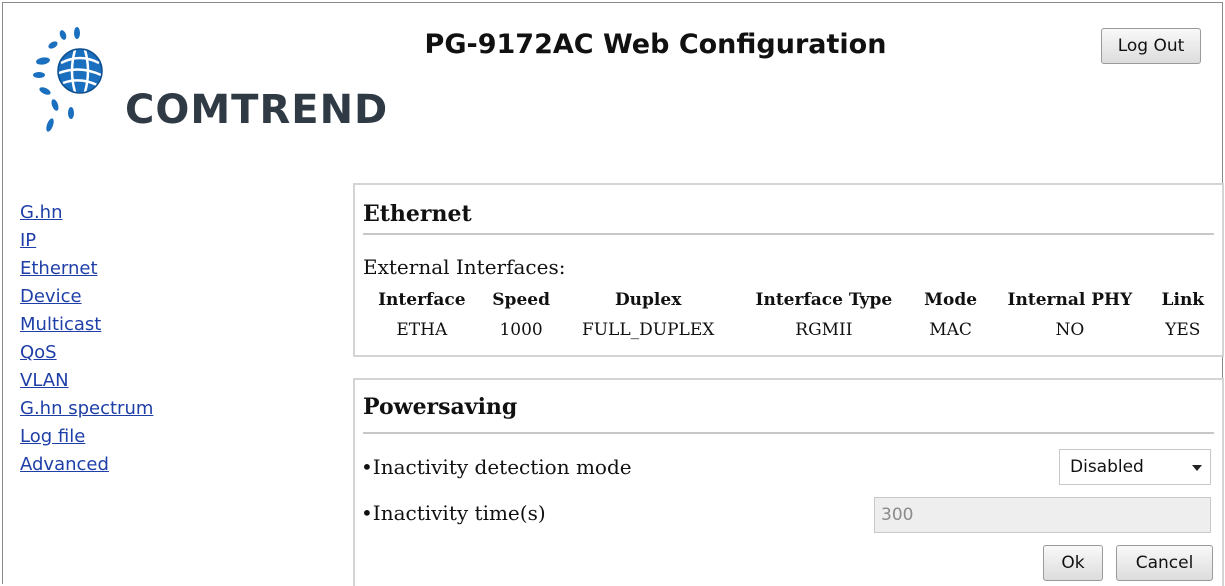 This screenshot has height=586, width=1225. What do you see at coordinates (788, 330) in the screenshot?
I see `table-row: ETHA 1000 FULL_DUPLEX RGMII MAC NO YES` at bounding box center [788, 330].